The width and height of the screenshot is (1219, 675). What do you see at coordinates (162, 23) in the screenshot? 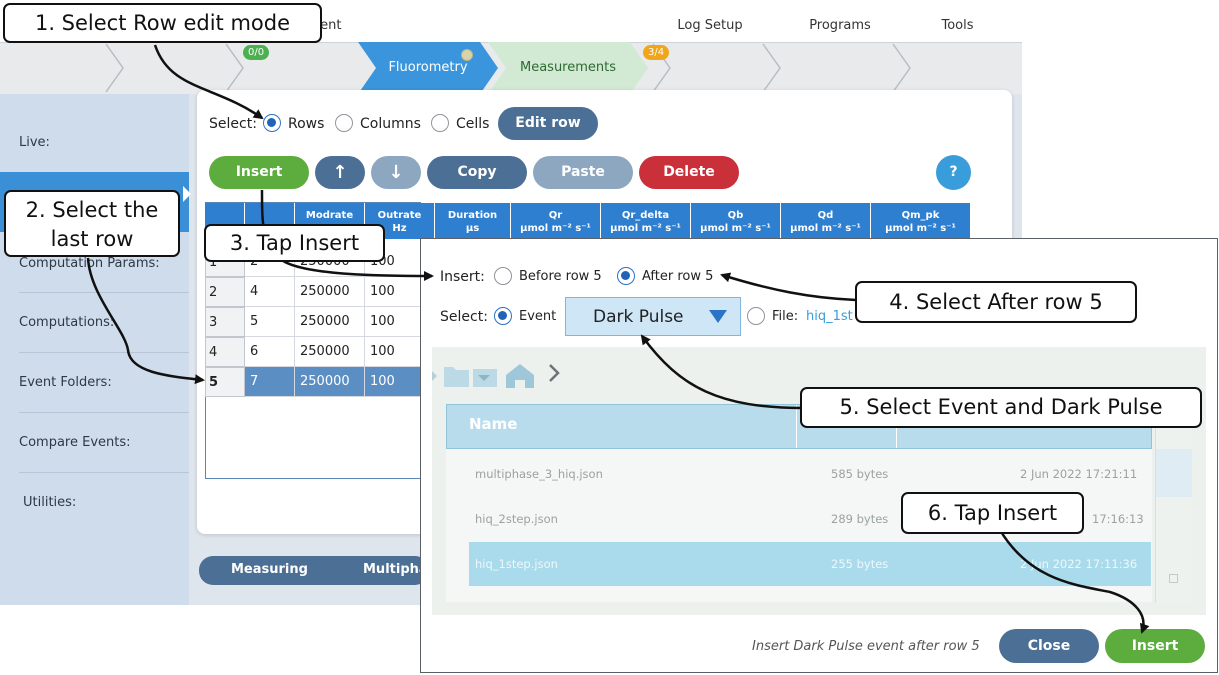
I see `callout-step-1: 1. Select Row edit mode` at bounding box center [162, 23].